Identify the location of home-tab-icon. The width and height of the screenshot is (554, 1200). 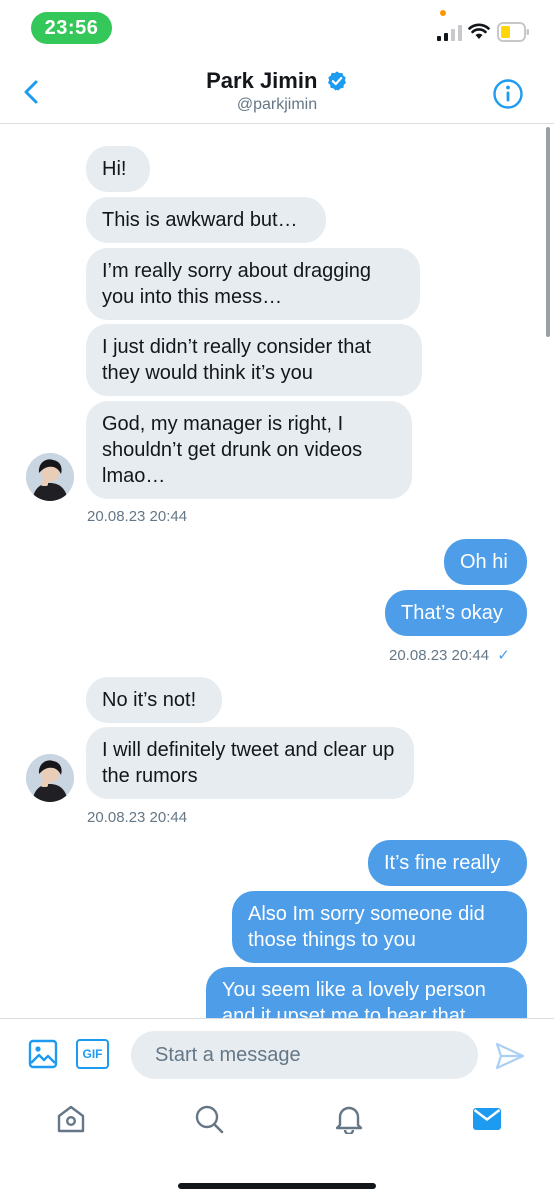
(71, 1119).